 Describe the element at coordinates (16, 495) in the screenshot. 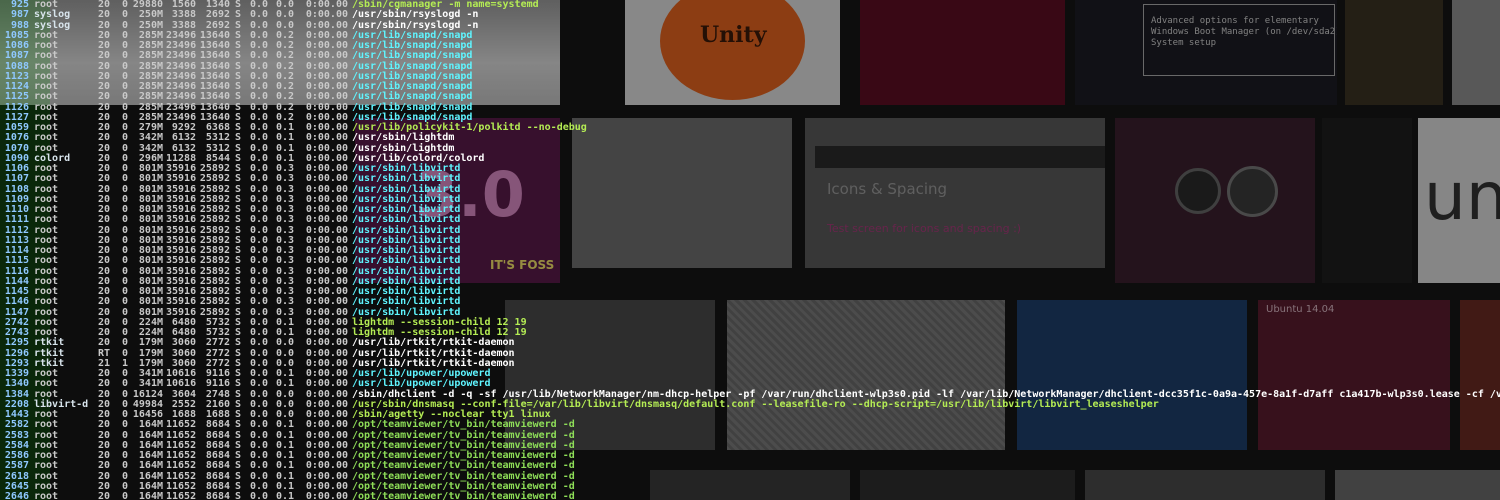

I see `process-pid: 2646` at that location.